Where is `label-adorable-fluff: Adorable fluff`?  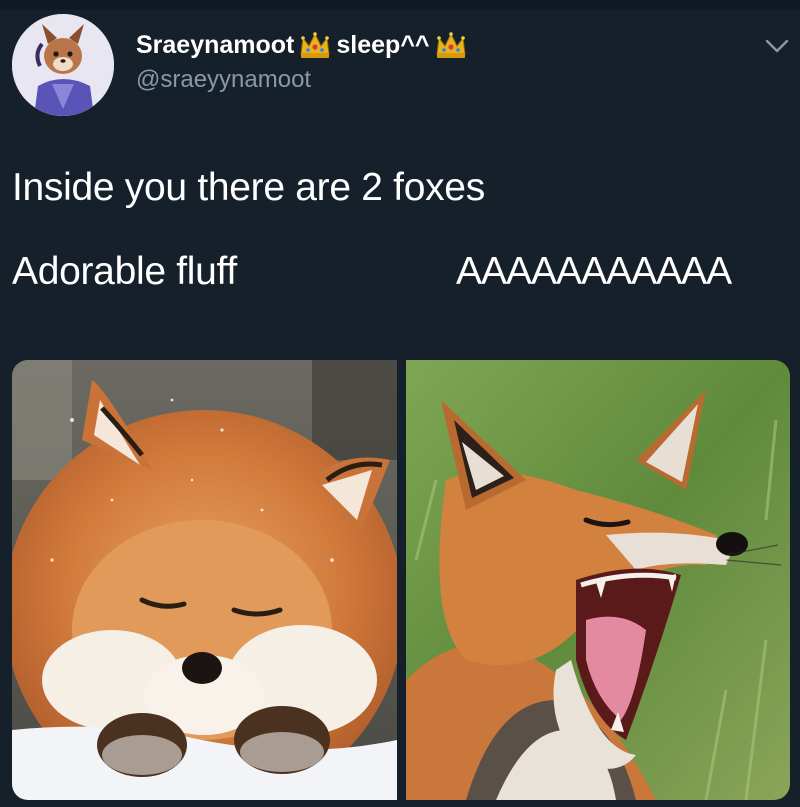
label-adorable-fluff: Adorable fluff is located at coordinates (124, 271).